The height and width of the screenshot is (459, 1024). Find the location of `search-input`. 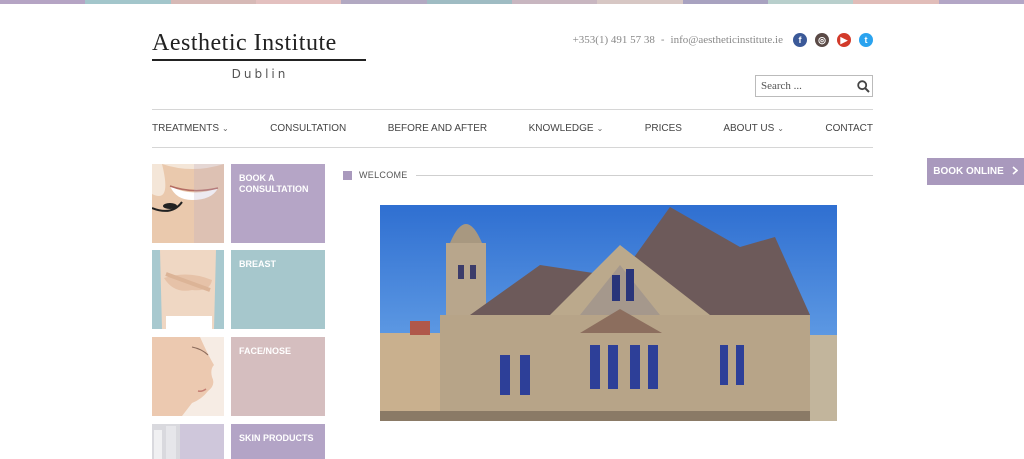

search-input is located at coordinates (807, 86).